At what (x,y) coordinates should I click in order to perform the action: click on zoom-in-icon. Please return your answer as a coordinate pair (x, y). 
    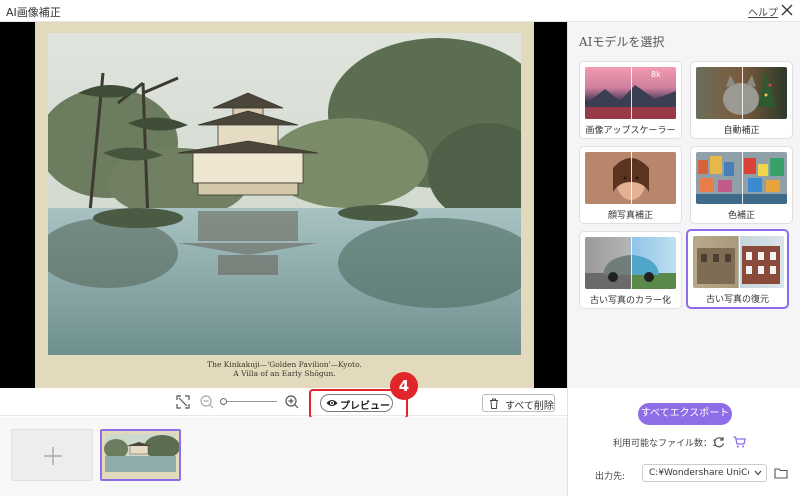
    Looking at the image, I should click on (292, 402).